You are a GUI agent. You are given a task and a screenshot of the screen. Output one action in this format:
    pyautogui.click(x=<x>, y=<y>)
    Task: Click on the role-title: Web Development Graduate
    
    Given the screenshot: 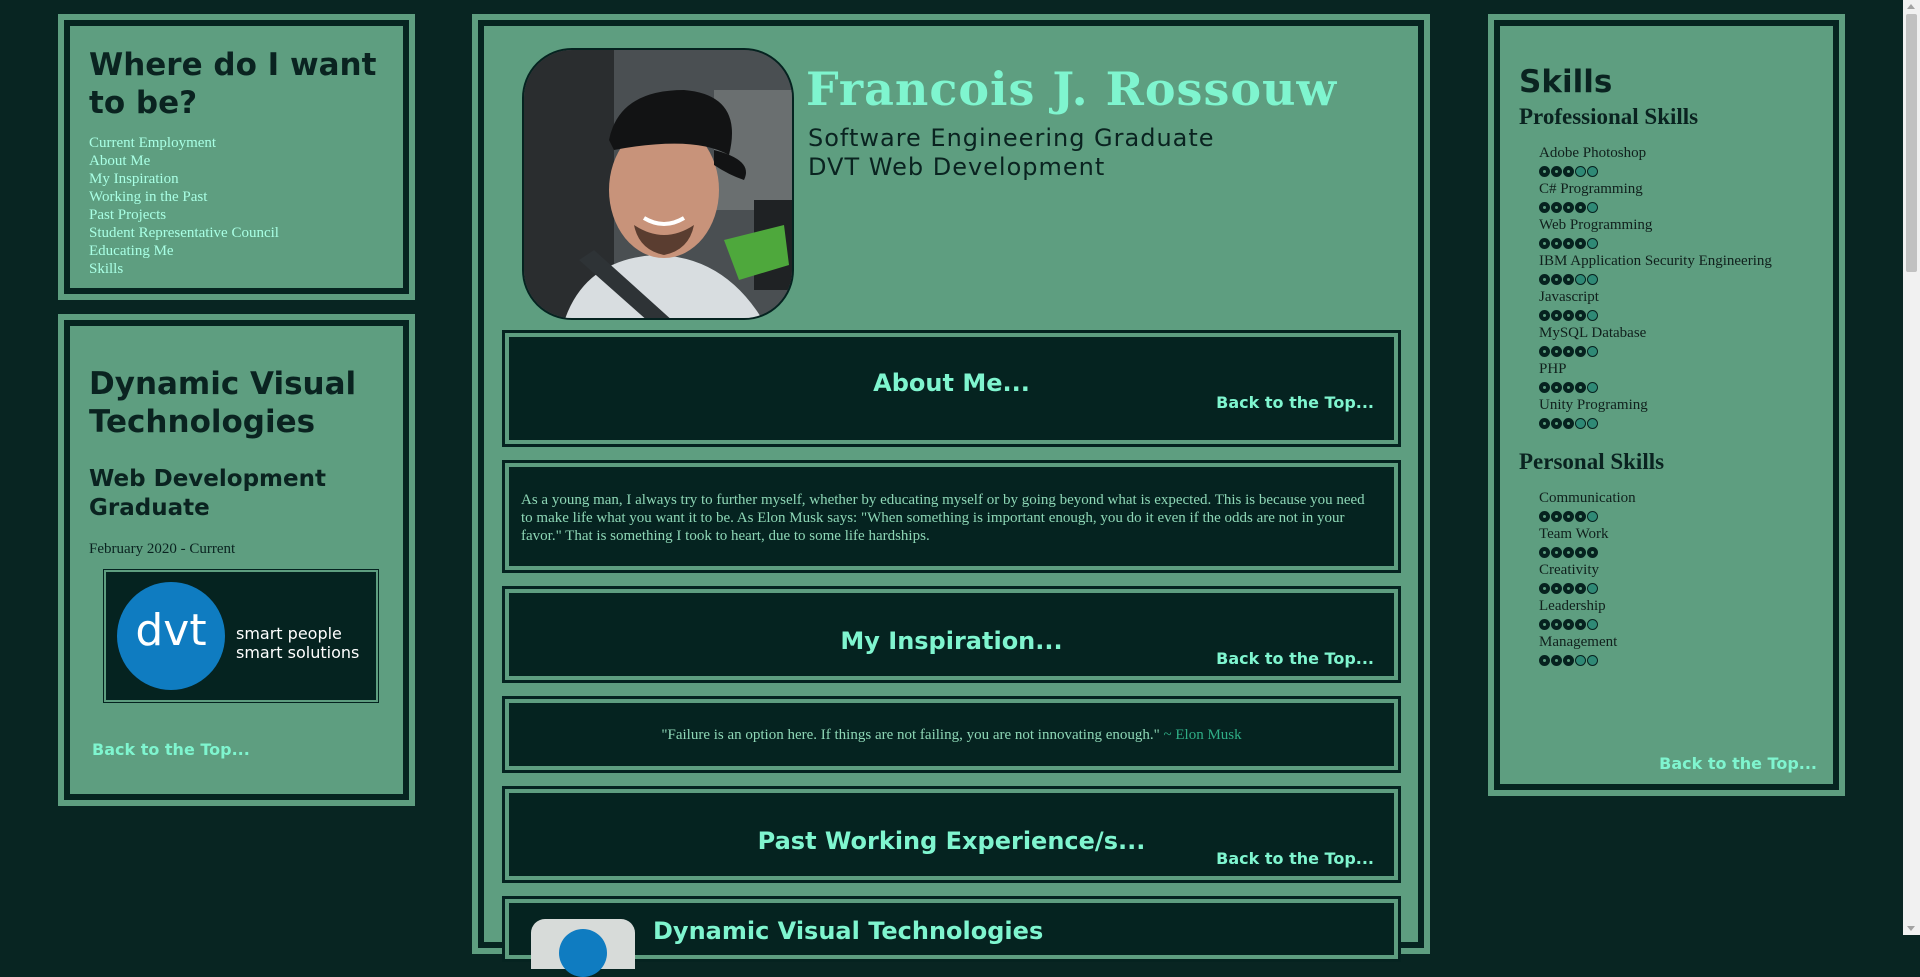 What is the action you would take?
    pyautogui.click(x=207, y=493)
    